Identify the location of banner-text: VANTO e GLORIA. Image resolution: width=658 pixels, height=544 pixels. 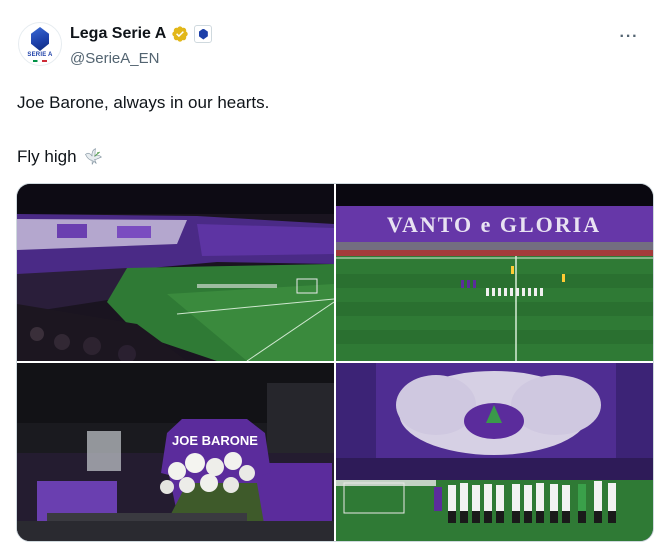
(494, 224).